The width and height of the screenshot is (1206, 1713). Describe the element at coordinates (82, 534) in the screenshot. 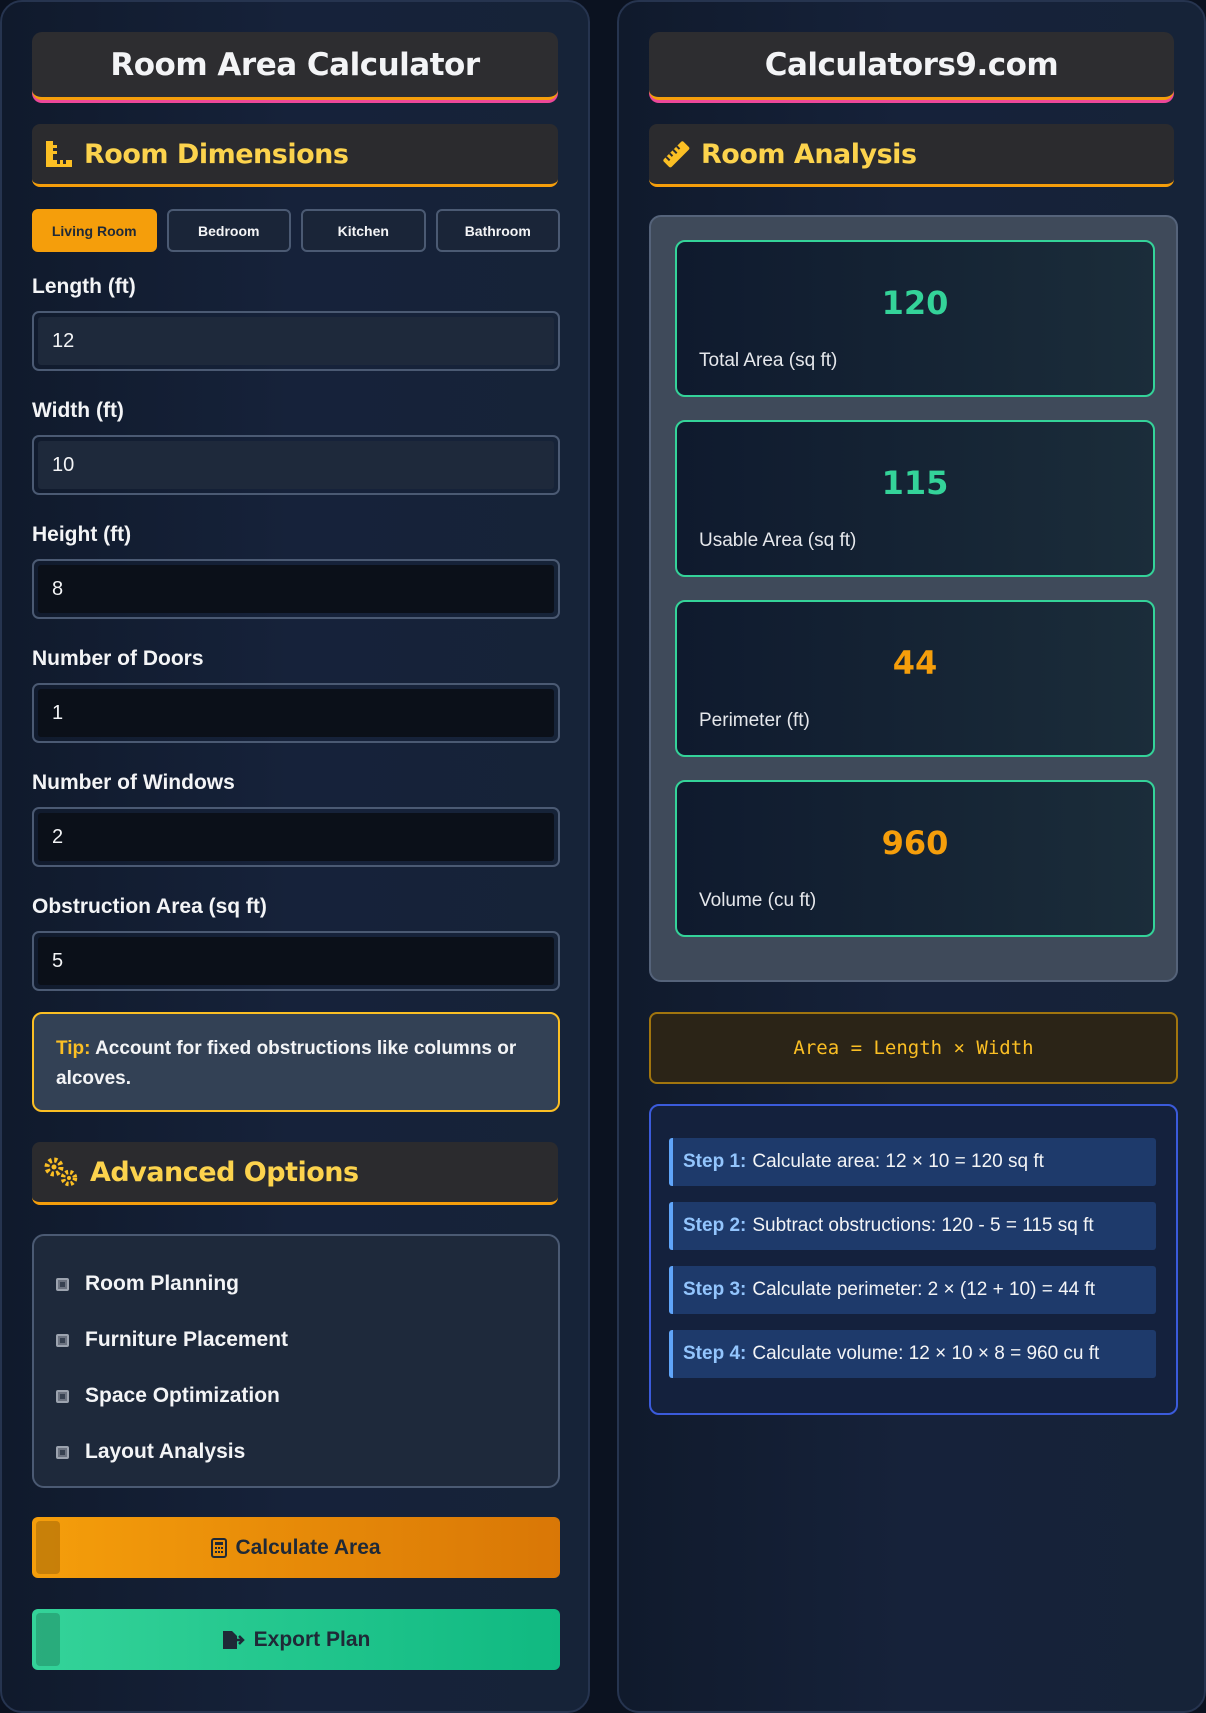

I see `height-label: Height (ft)` at that location.